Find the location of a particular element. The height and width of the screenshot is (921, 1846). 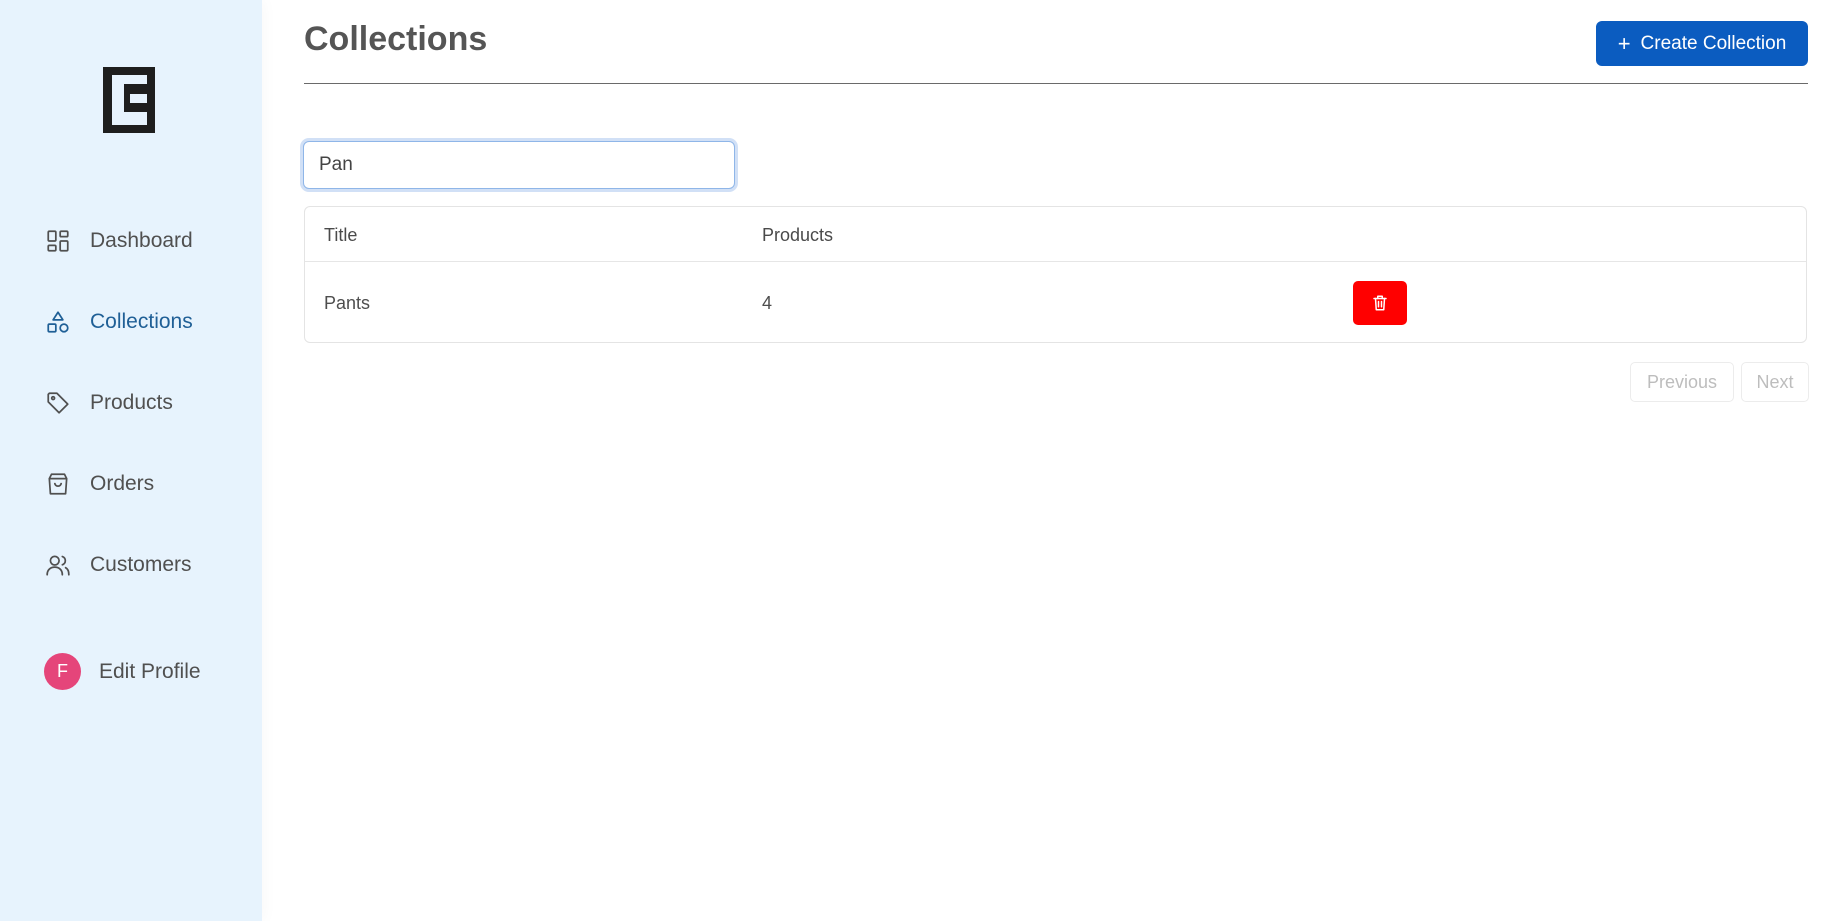

column-header-products: Products is located at coordinates (798, 235).